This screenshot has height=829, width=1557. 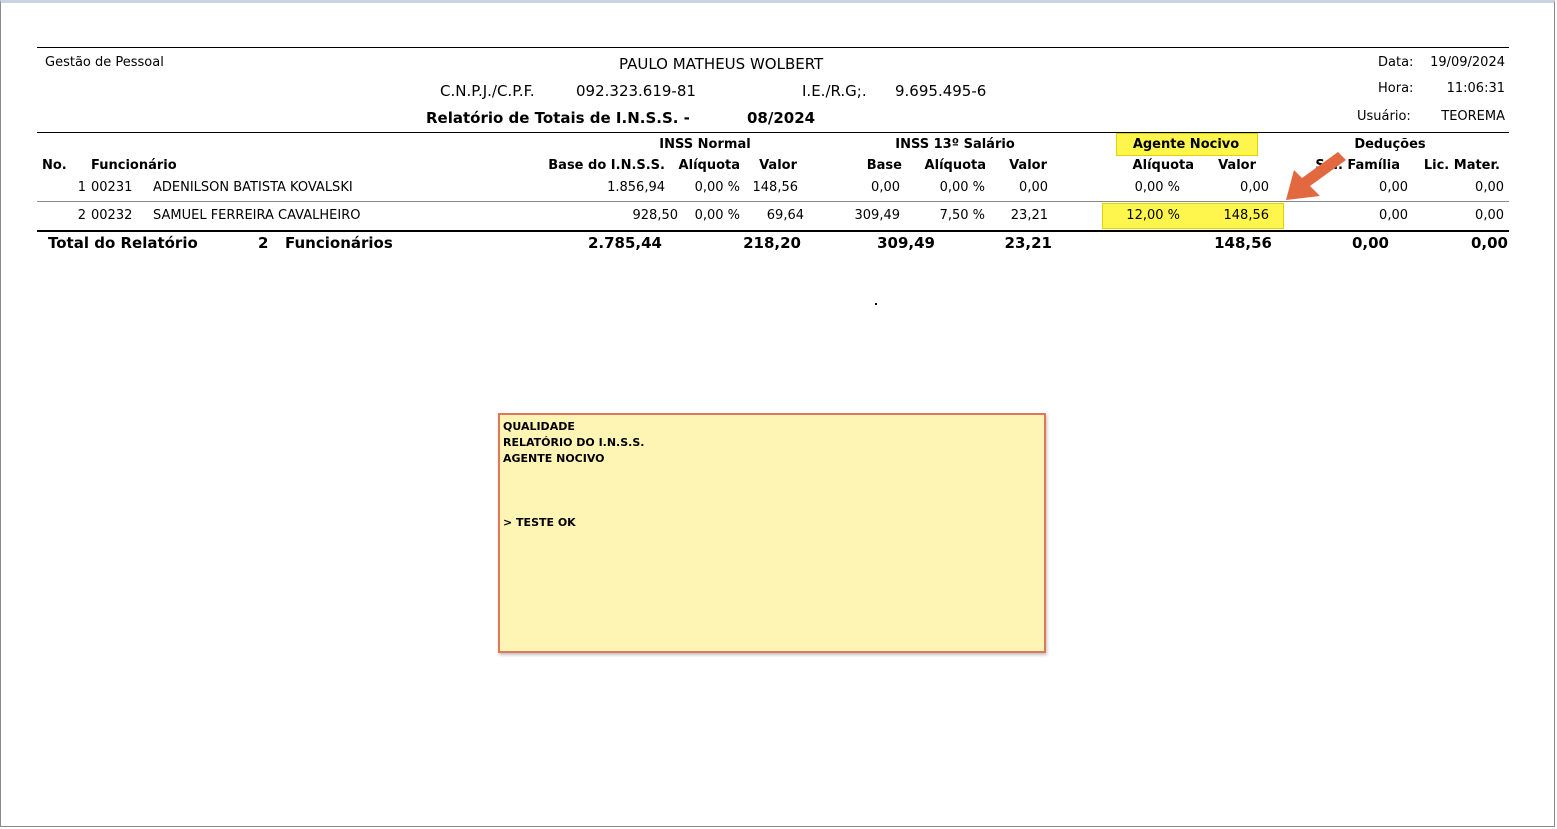 What do you see at coordinates (1370, 243) in the screenshot?
I see `totals-sal-familia: 0,00` at bounding box center [1370, 243].